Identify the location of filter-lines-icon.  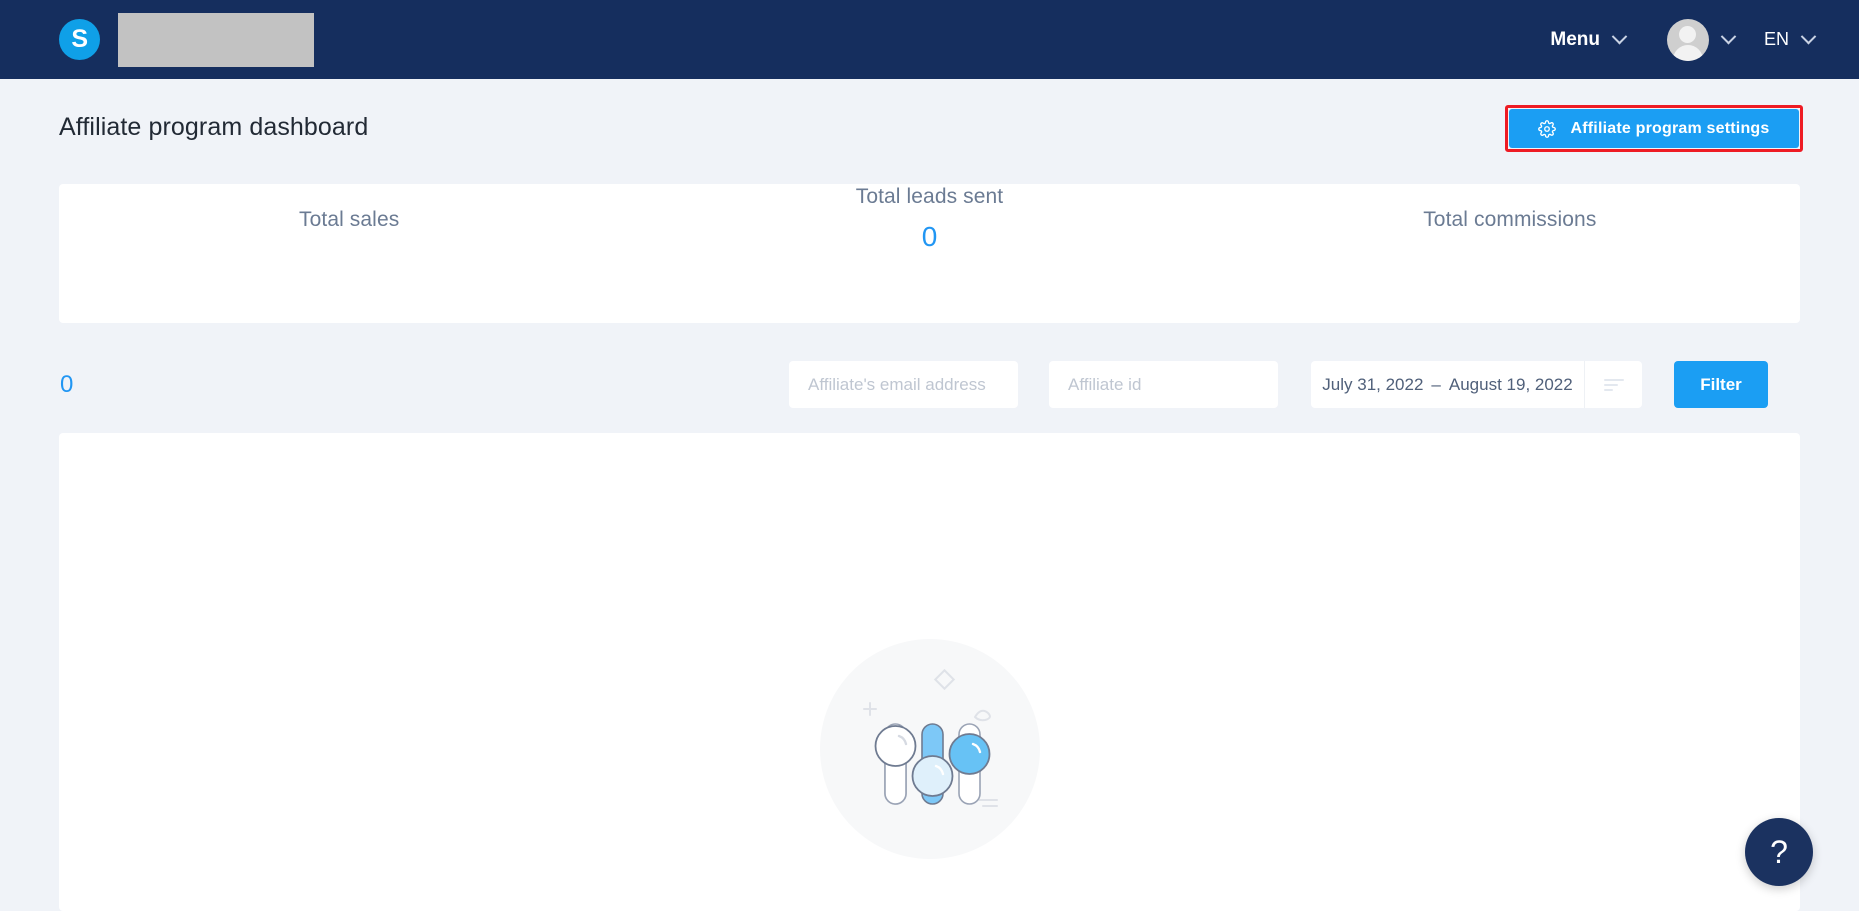
(1613, 384).